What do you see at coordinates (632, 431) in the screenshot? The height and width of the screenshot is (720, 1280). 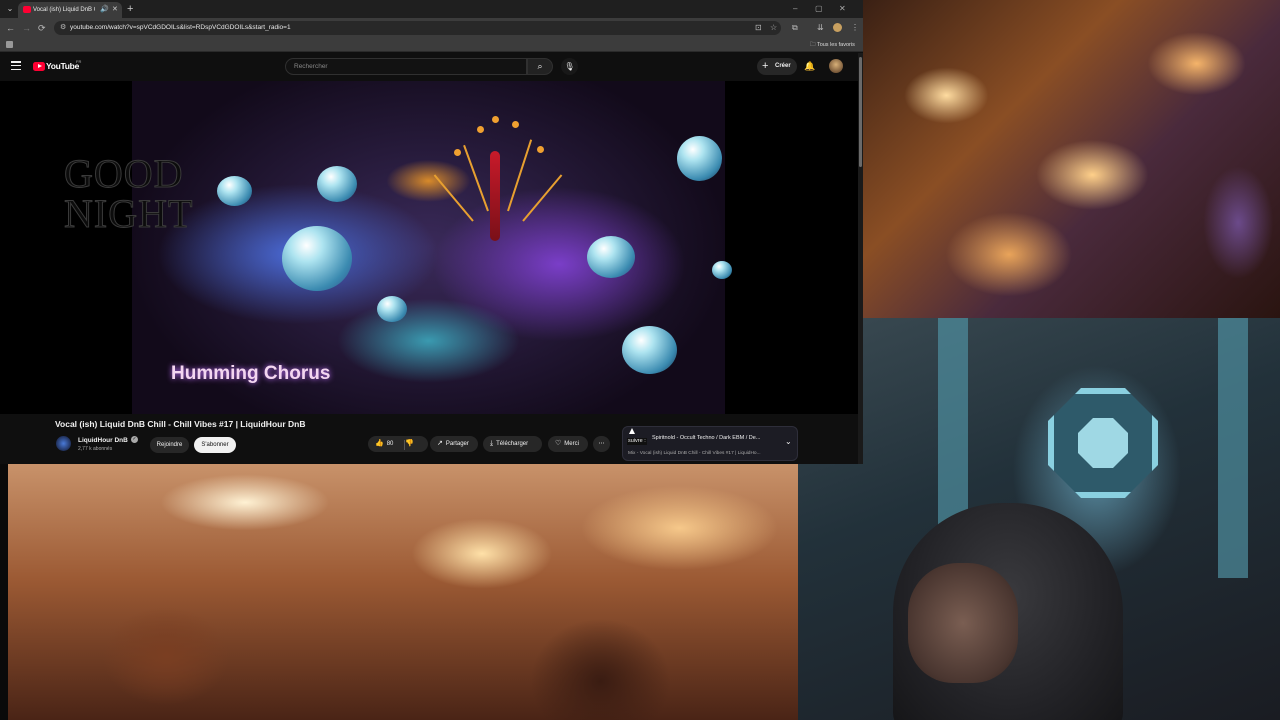 I see `mouse-cursor-icon` at bounding box center [632, 431].